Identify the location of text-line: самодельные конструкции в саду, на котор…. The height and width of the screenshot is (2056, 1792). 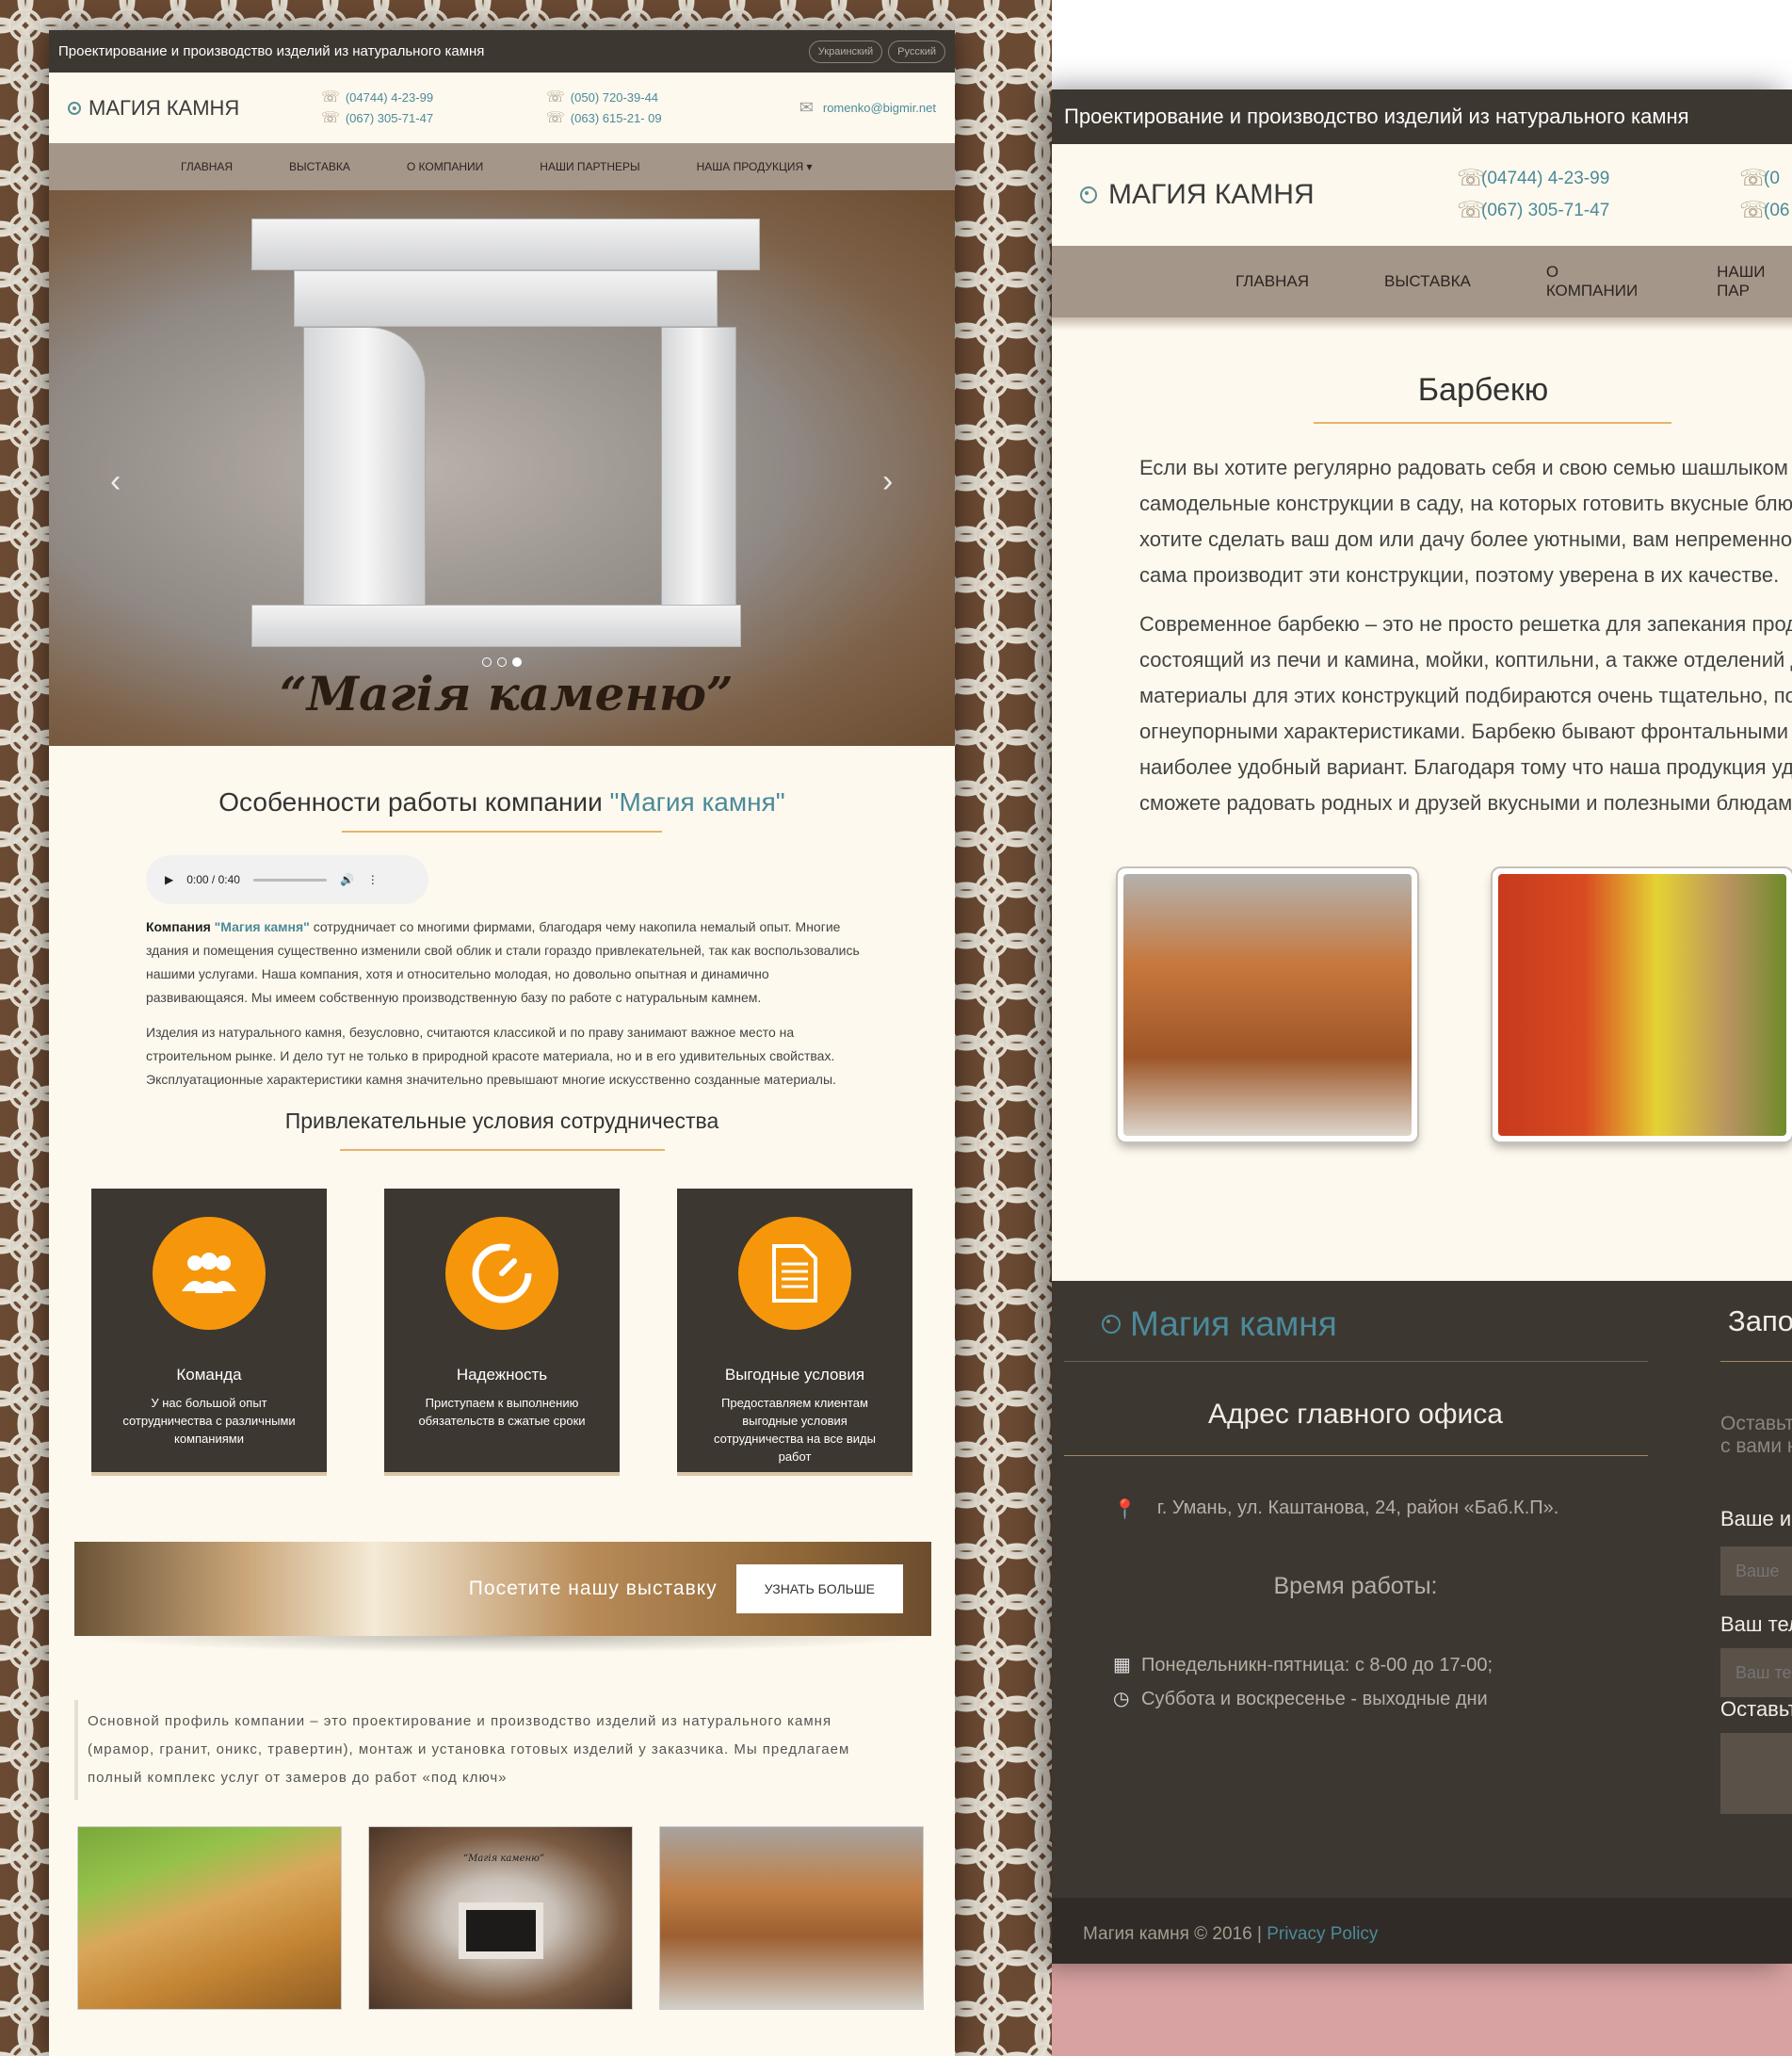
(1465, 504).